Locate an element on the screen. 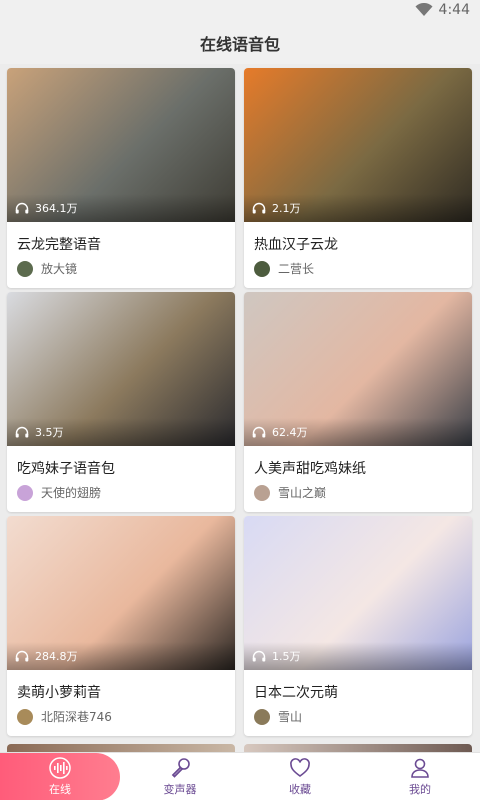 This screenshot has width=480, height=800. voice-pack-title: 云龙完整语音 is located at coordinates (59, 245).